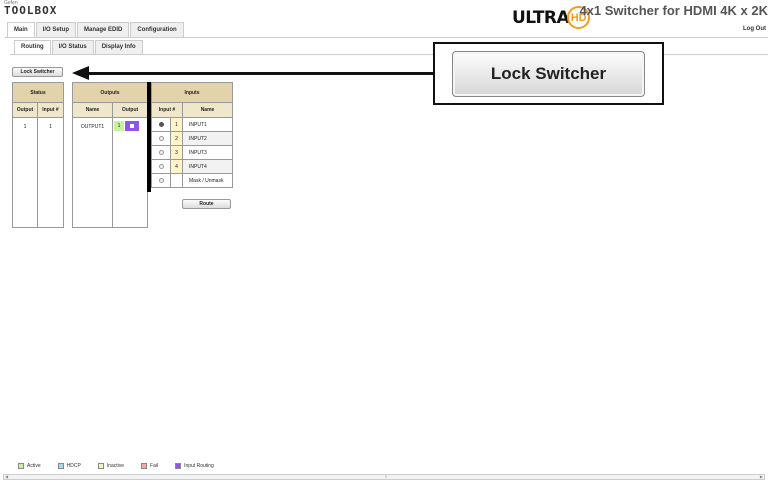  I want to click on horizontal-scrollbar: ◀ ≡ ▶, so click(384, 477).